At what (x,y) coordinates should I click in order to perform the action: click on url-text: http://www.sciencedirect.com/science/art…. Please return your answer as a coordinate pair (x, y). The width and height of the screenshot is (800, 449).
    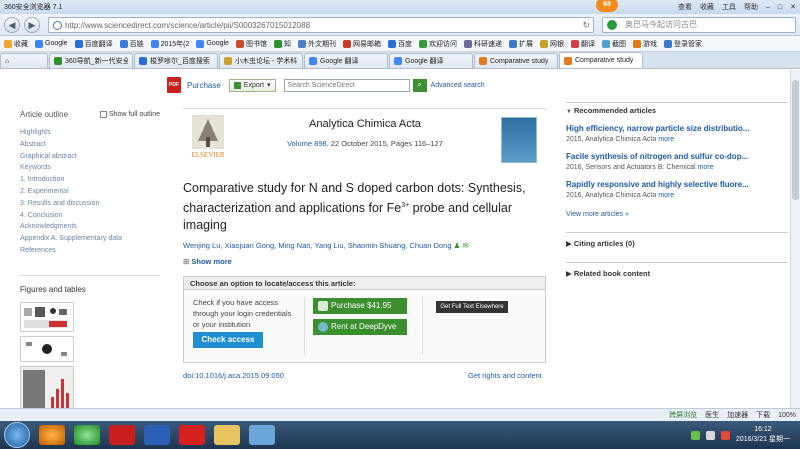
    Looking at the image, I should click on (187, 25).